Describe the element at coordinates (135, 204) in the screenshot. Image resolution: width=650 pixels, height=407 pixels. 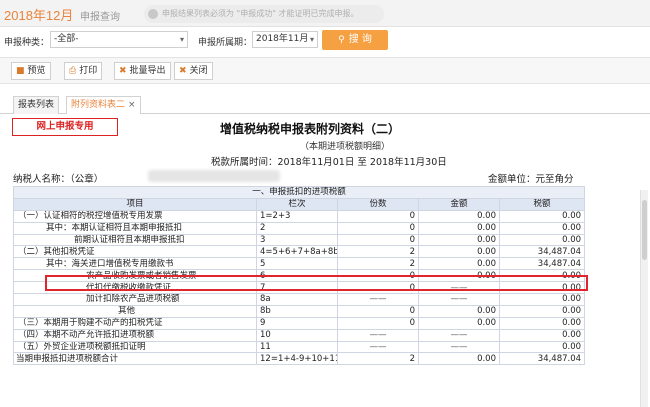
I see `col-item: 项目` at that location.